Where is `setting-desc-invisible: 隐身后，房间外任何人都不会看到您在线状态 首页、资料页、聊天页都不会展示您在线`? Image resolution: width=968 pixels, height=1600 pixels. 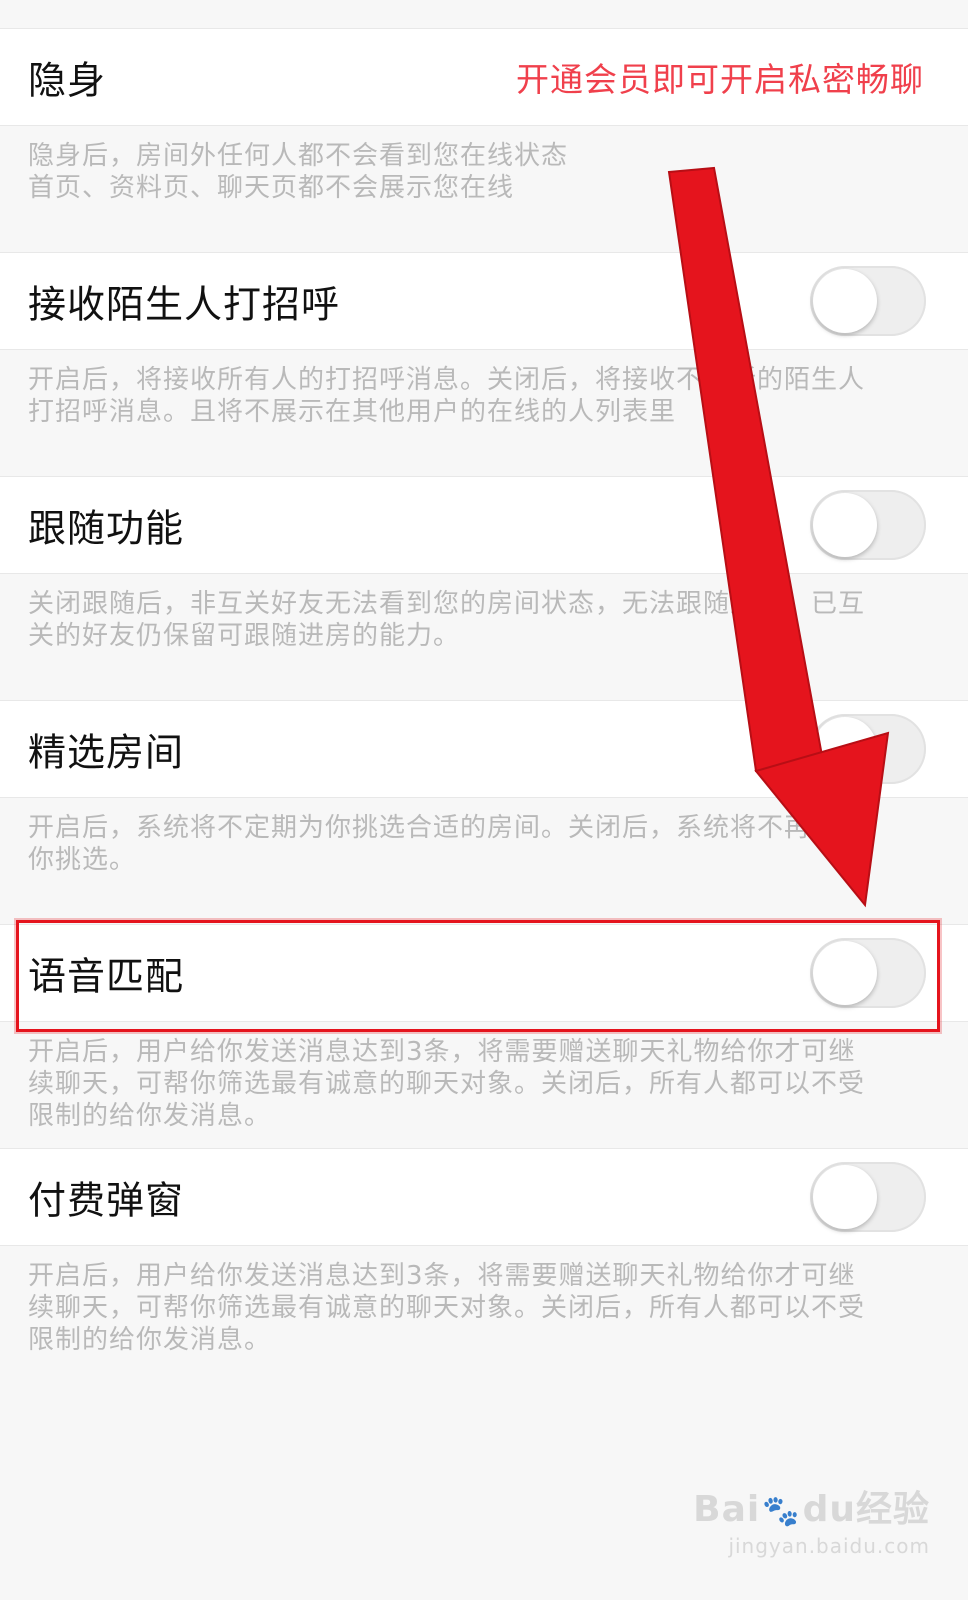
setting-desc-invisible: 隐身后，房间外任何人都不会看到您在线状态 首页、资料页、聊天页都不会展示您在线 is located at coordinates (484, 189).